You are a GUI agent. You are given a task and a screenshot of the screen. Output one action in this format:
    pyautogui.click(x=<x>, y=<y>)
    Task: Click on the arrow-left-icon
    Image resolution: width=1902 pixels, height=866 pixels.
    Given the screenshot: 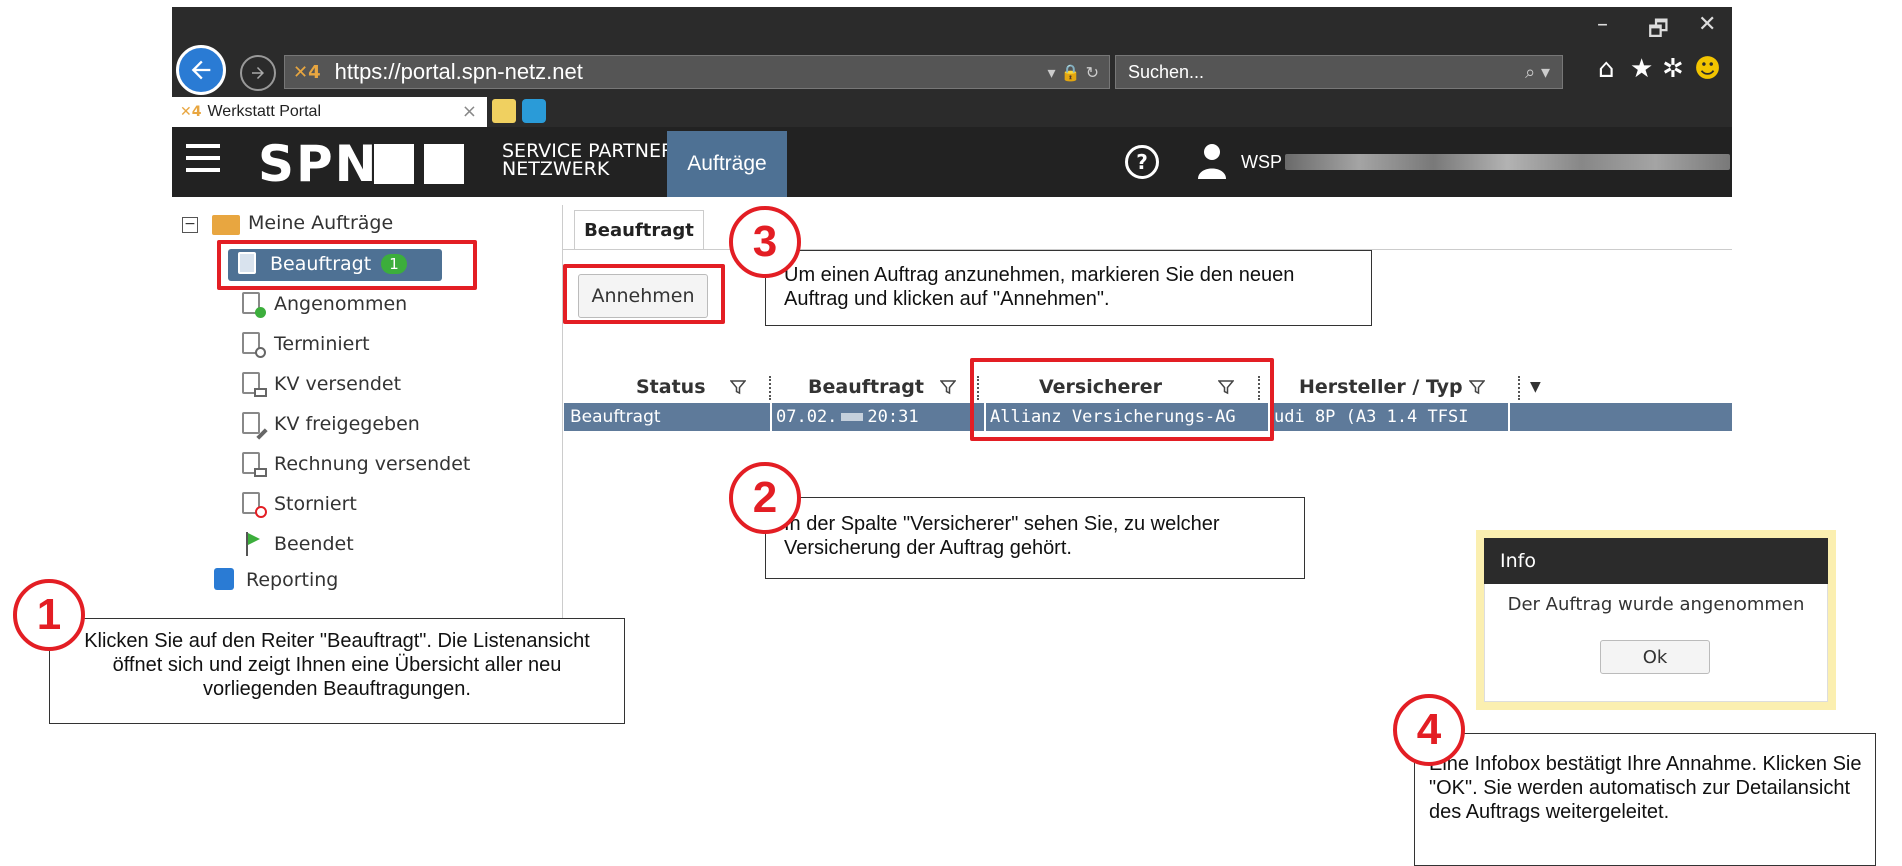 What is the action you would take?
    pyautogui.click(x=201, y=70)
    